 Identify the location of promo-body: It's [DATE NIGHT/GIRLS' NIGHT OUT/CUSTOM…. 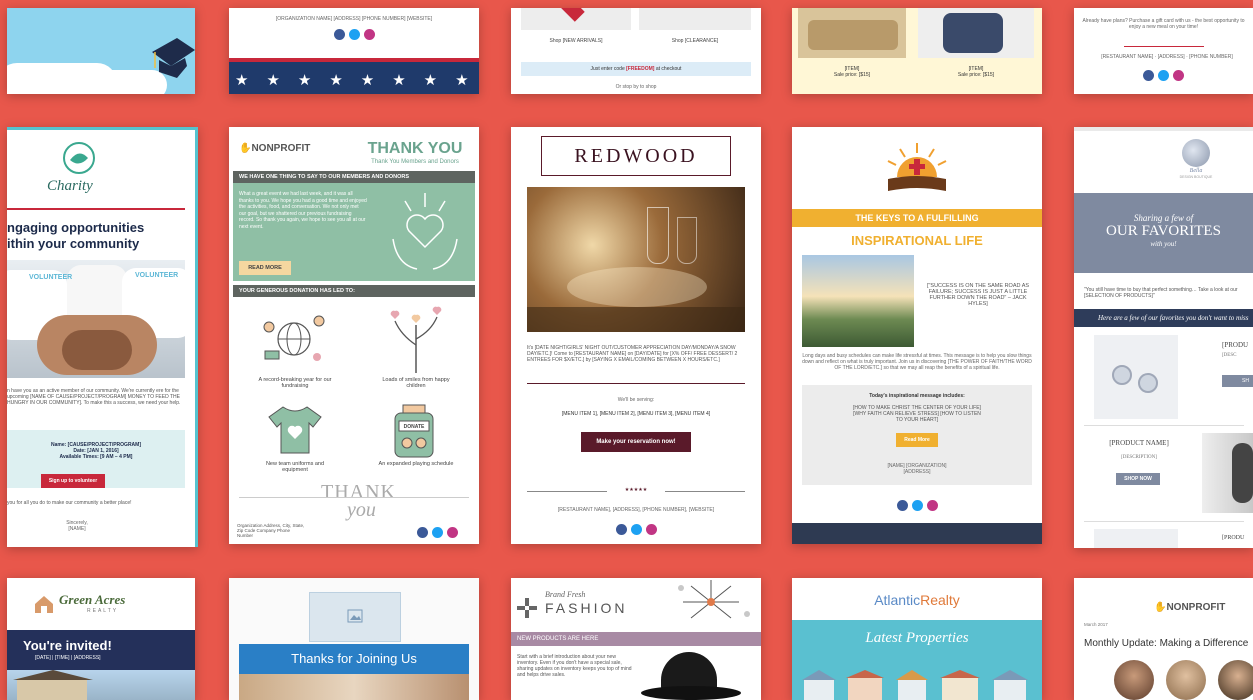
(632, 354).